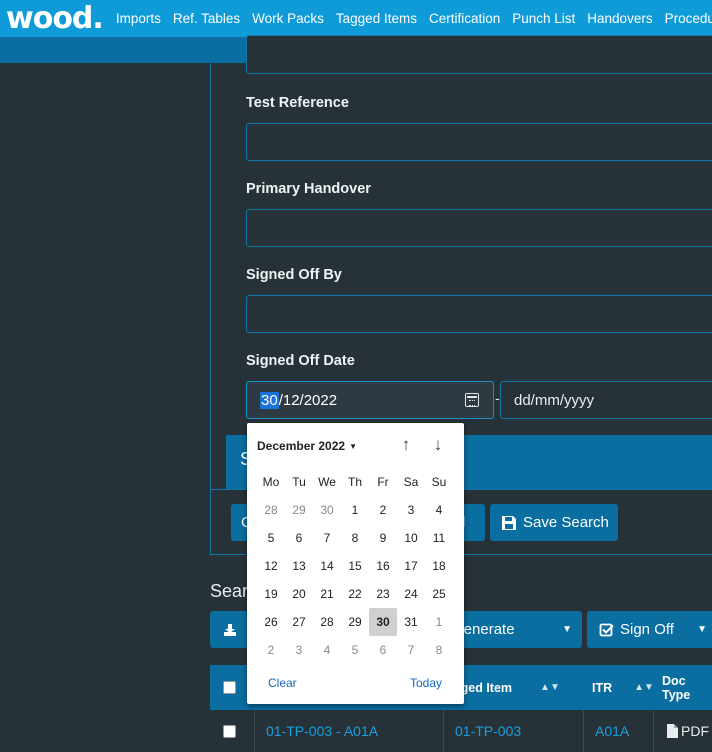 The width and height of the screenshot is (712, 752). I want to click on doc-type-cell: PDF, so click(688, 731).